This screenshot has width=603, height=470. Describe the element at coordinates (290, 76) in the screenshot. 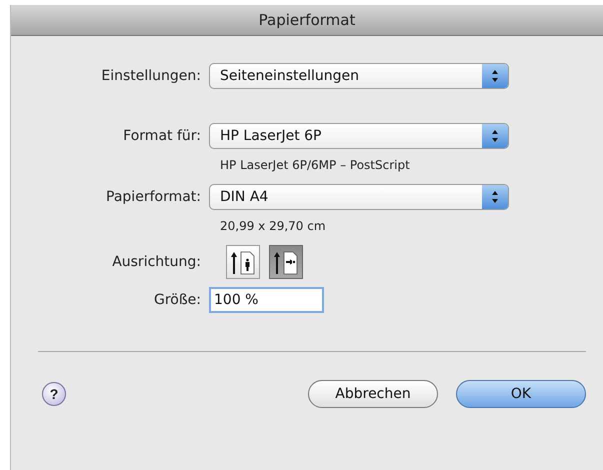

I see `popup-value: Seiteneinstellungen` at that location.